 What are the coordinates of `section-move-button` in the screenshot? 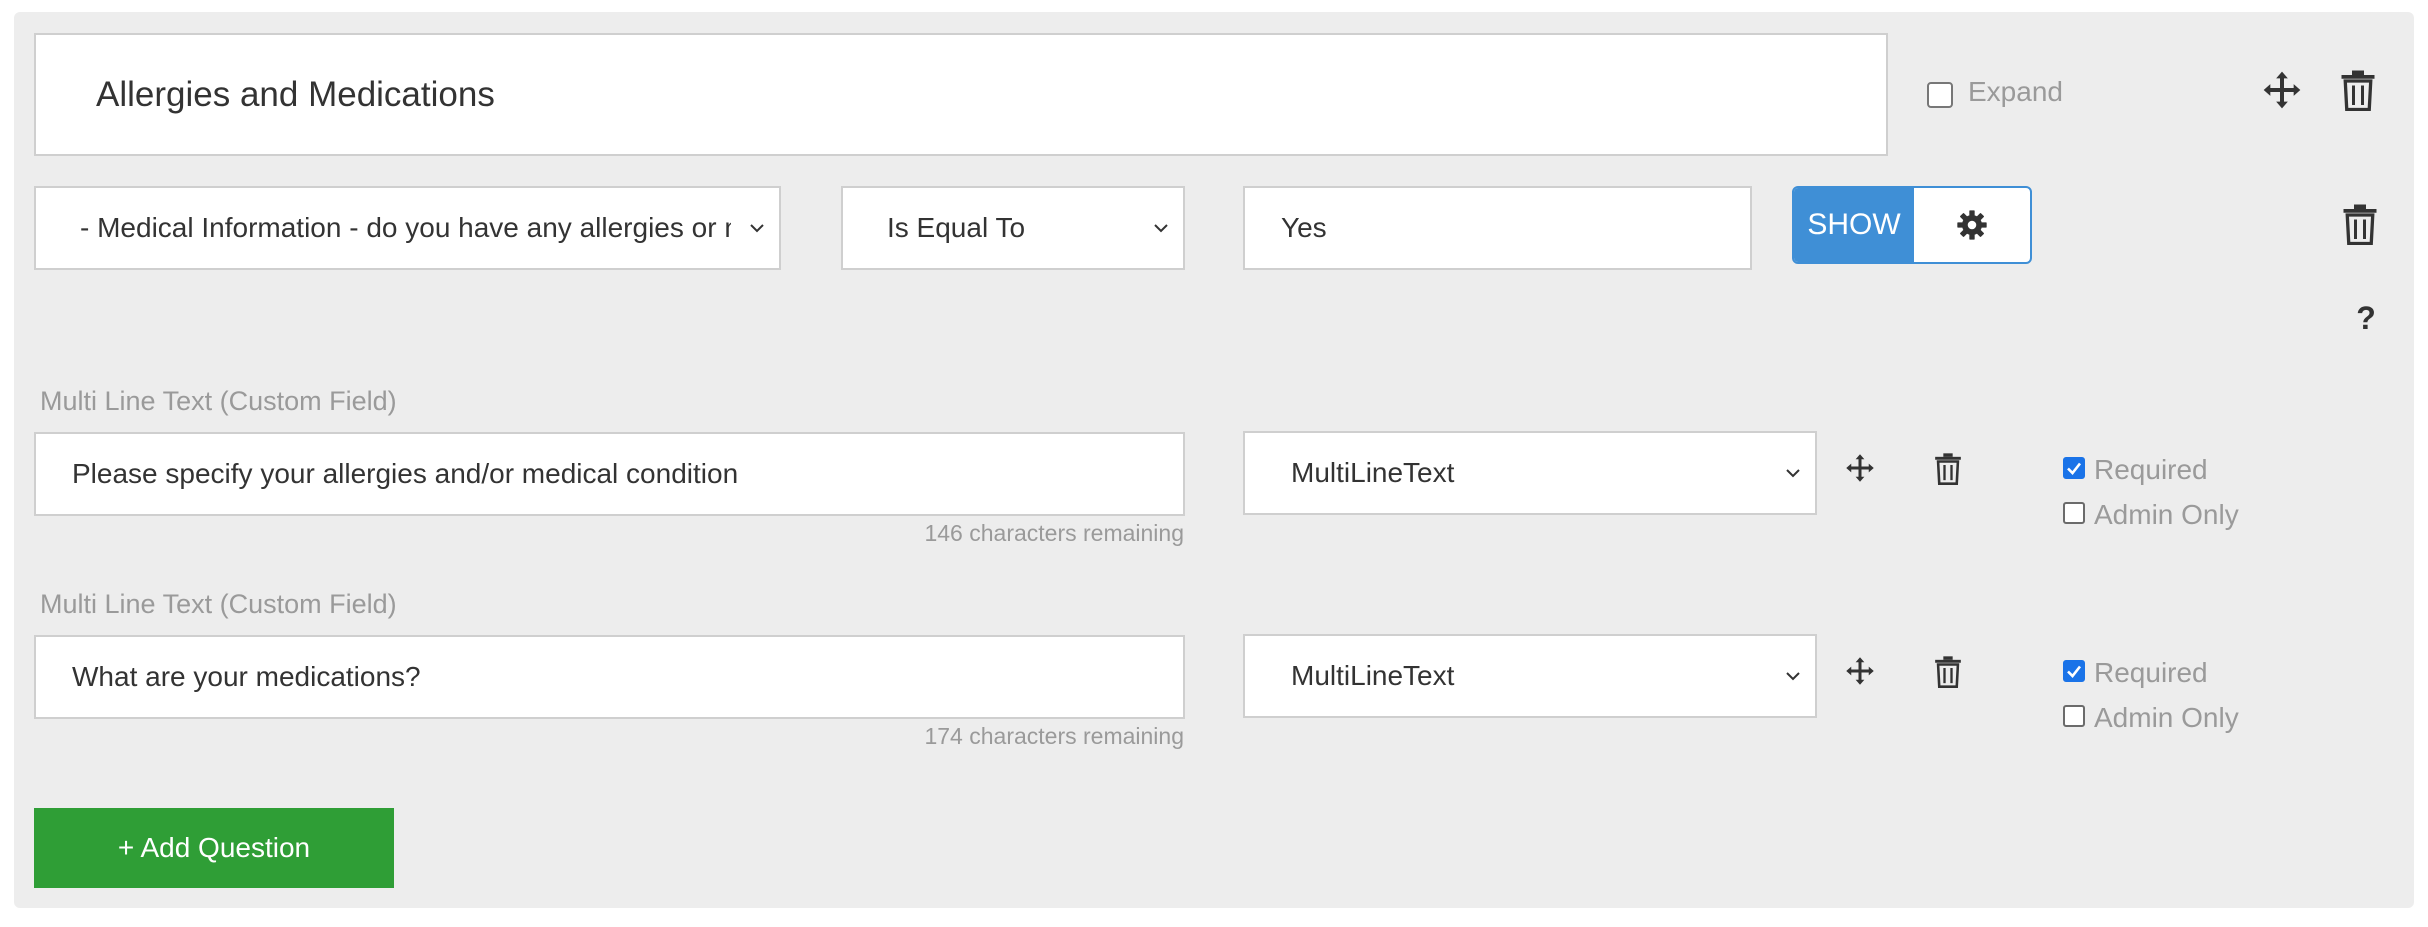 It's located at (2282, 90).